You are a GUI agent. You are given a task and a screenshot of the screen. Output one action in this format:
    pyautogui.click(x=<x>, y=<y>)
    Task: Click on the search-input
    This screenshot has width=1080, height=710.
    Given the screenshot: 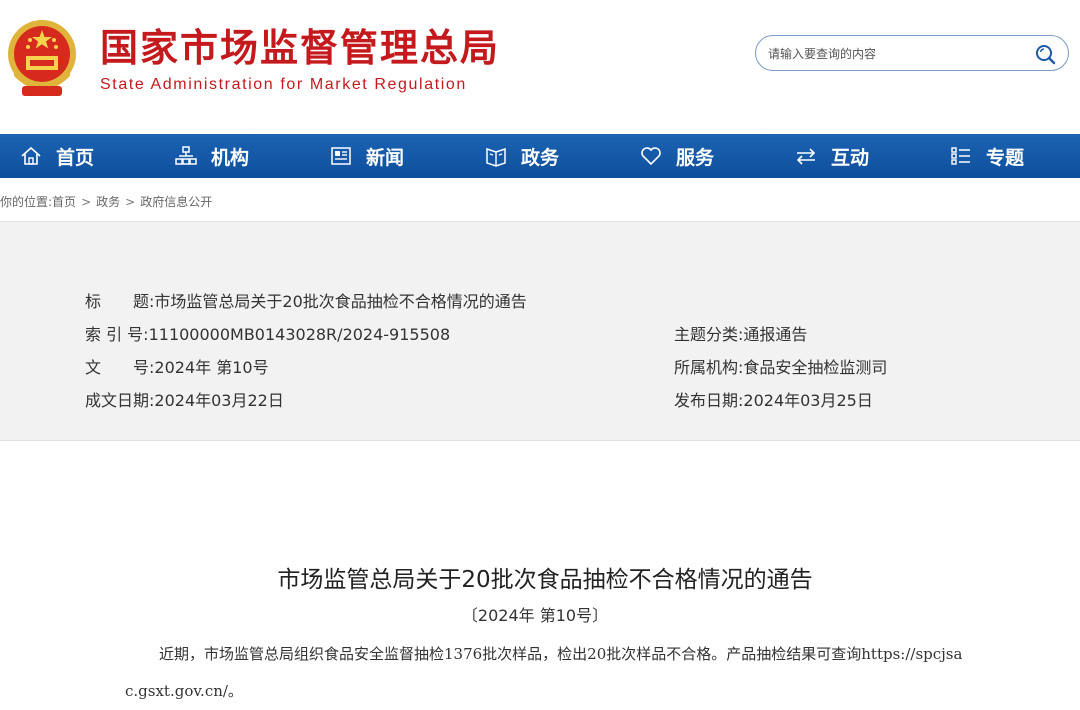 What is the action you would take?
    pyautogui.click(x=893, y=54)
    